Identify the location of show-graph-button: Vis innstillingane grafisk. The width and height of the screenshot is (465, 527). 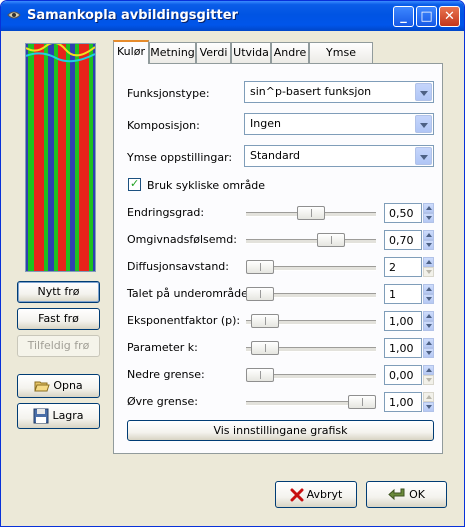
(280, 430).